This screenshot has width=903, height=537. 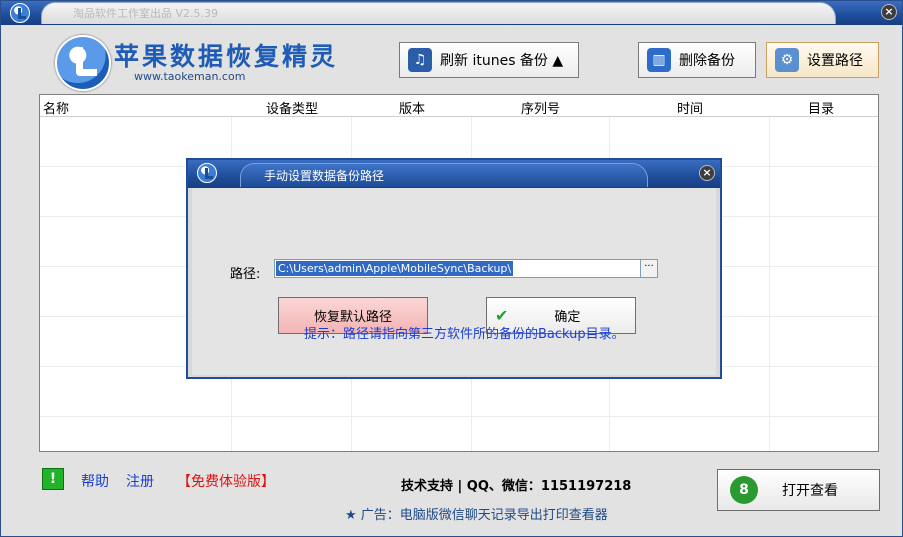 I want to click on music-note-icon: ♫, so click(x=420, y=60).